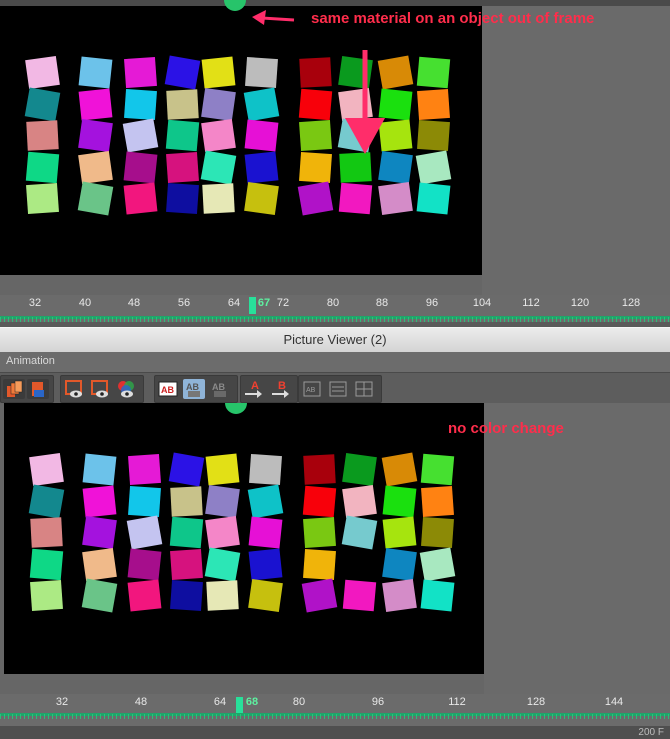 This screenshot has width=670, height=739. I want to click on bottom-swatch-r4-c9, so click(399, 564).